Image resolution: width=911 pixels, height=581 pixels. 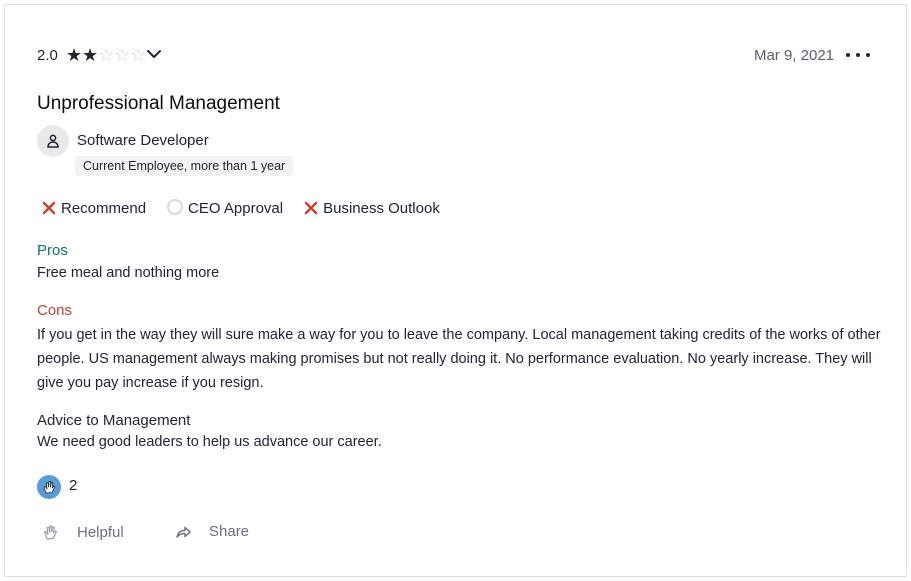 I want to click on chevron-down-icon, so click(x=154, y=54).